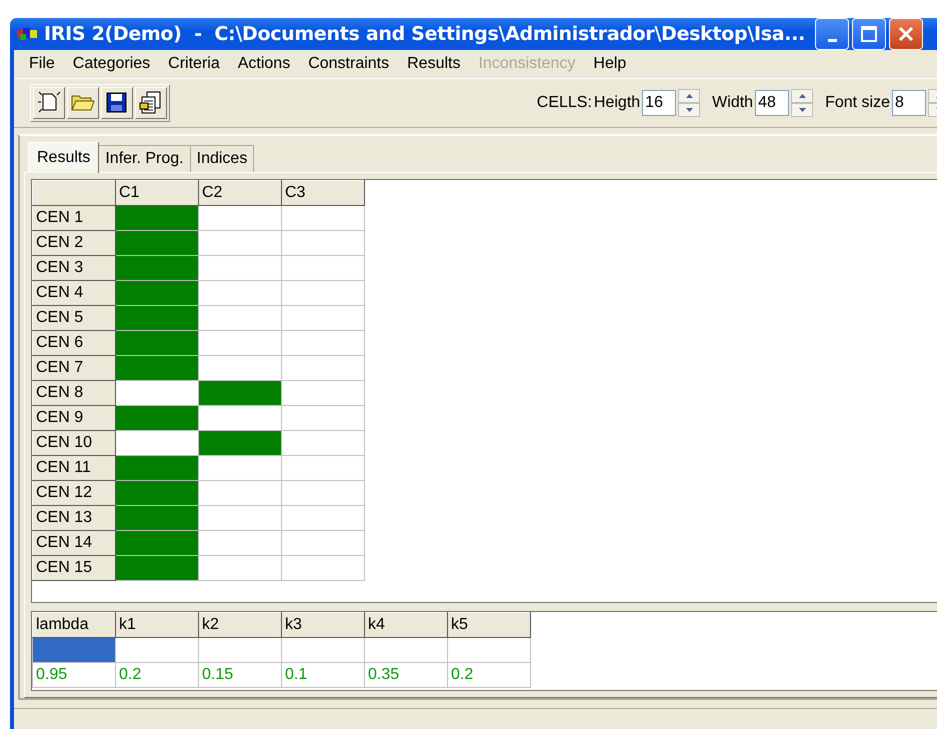  Describe the element at coordinates (857, 103) in the screenshot. I see `field-label: Font size` at that location.